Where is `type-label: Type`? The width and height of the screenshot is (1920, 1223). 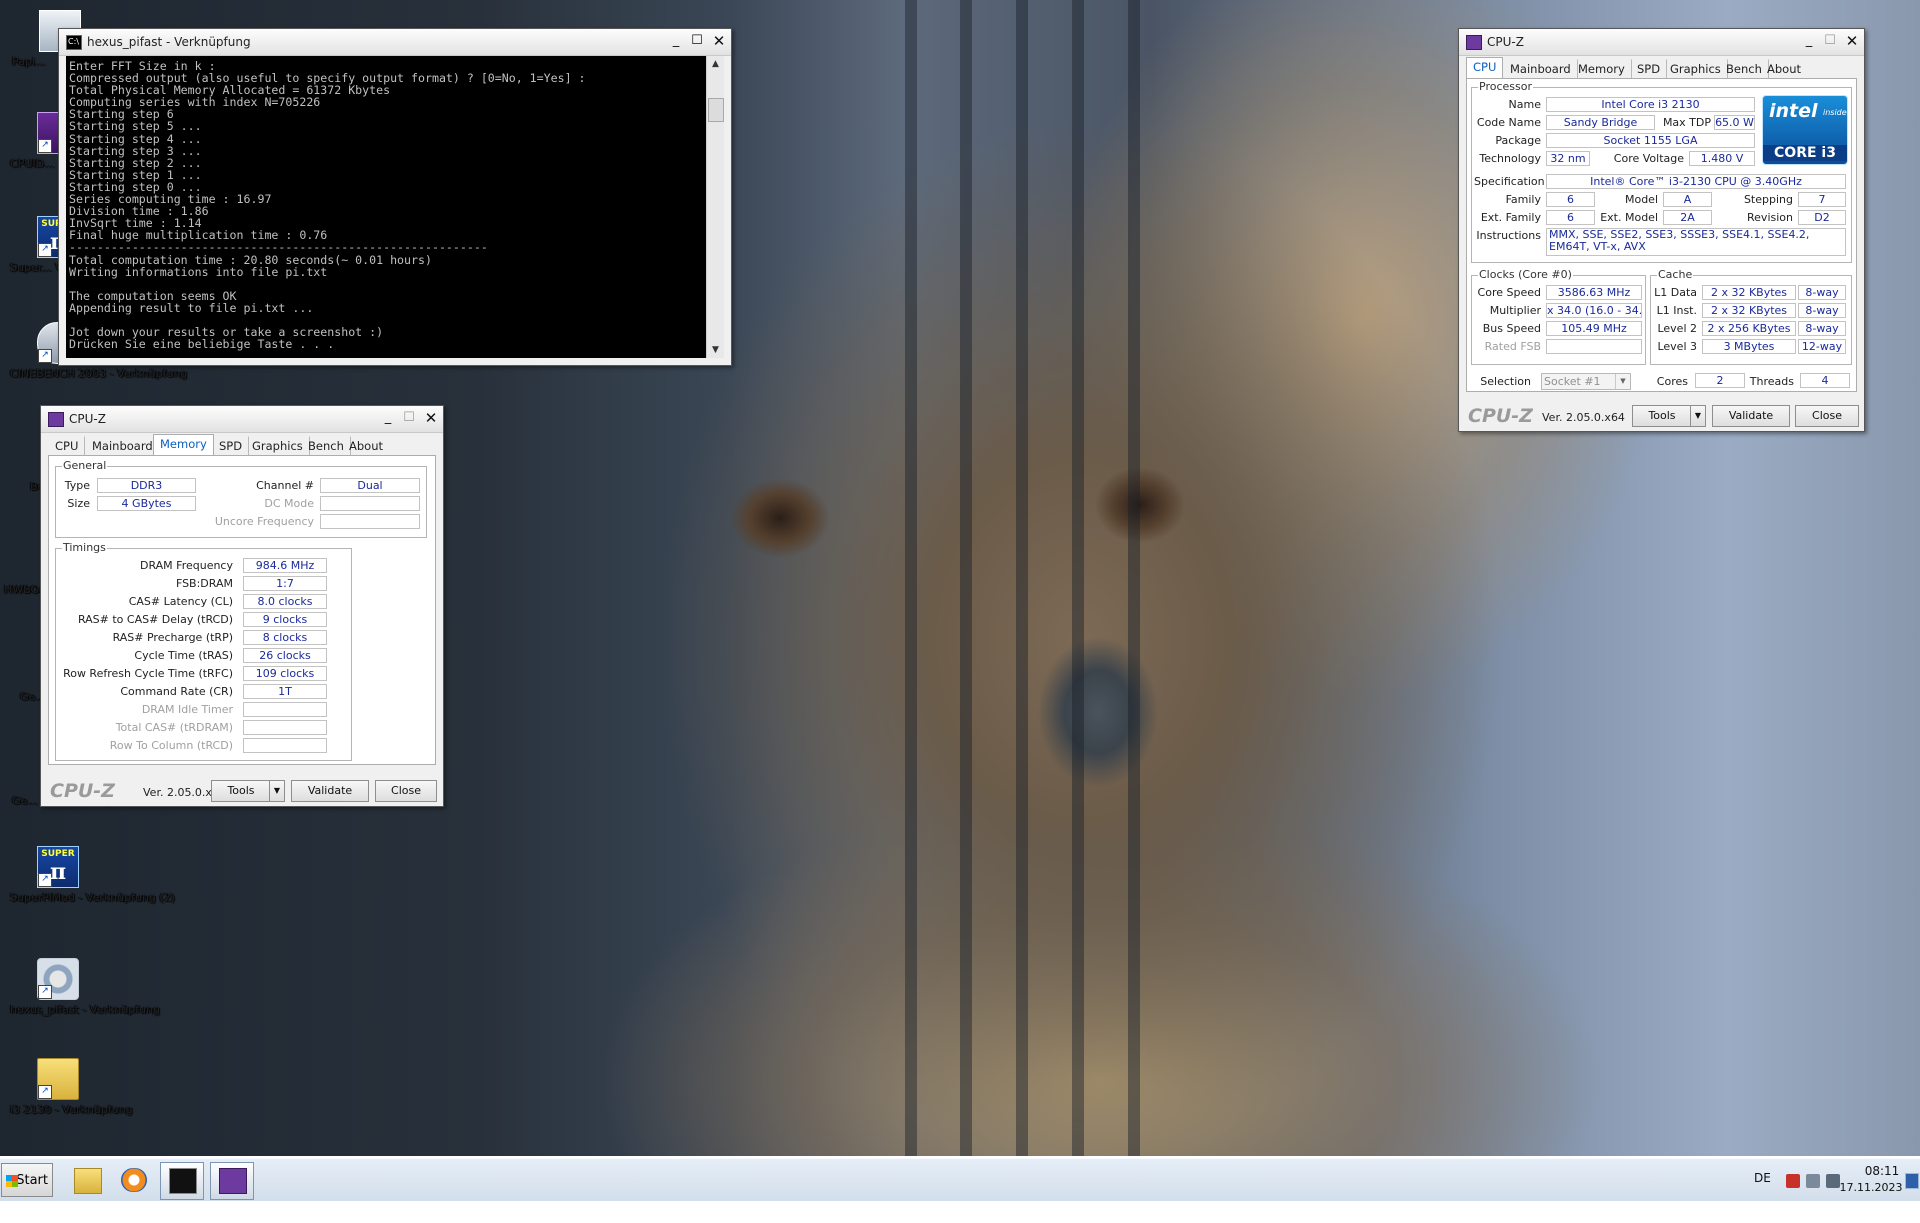
type-label: Type is located at coordinates (77, 485).